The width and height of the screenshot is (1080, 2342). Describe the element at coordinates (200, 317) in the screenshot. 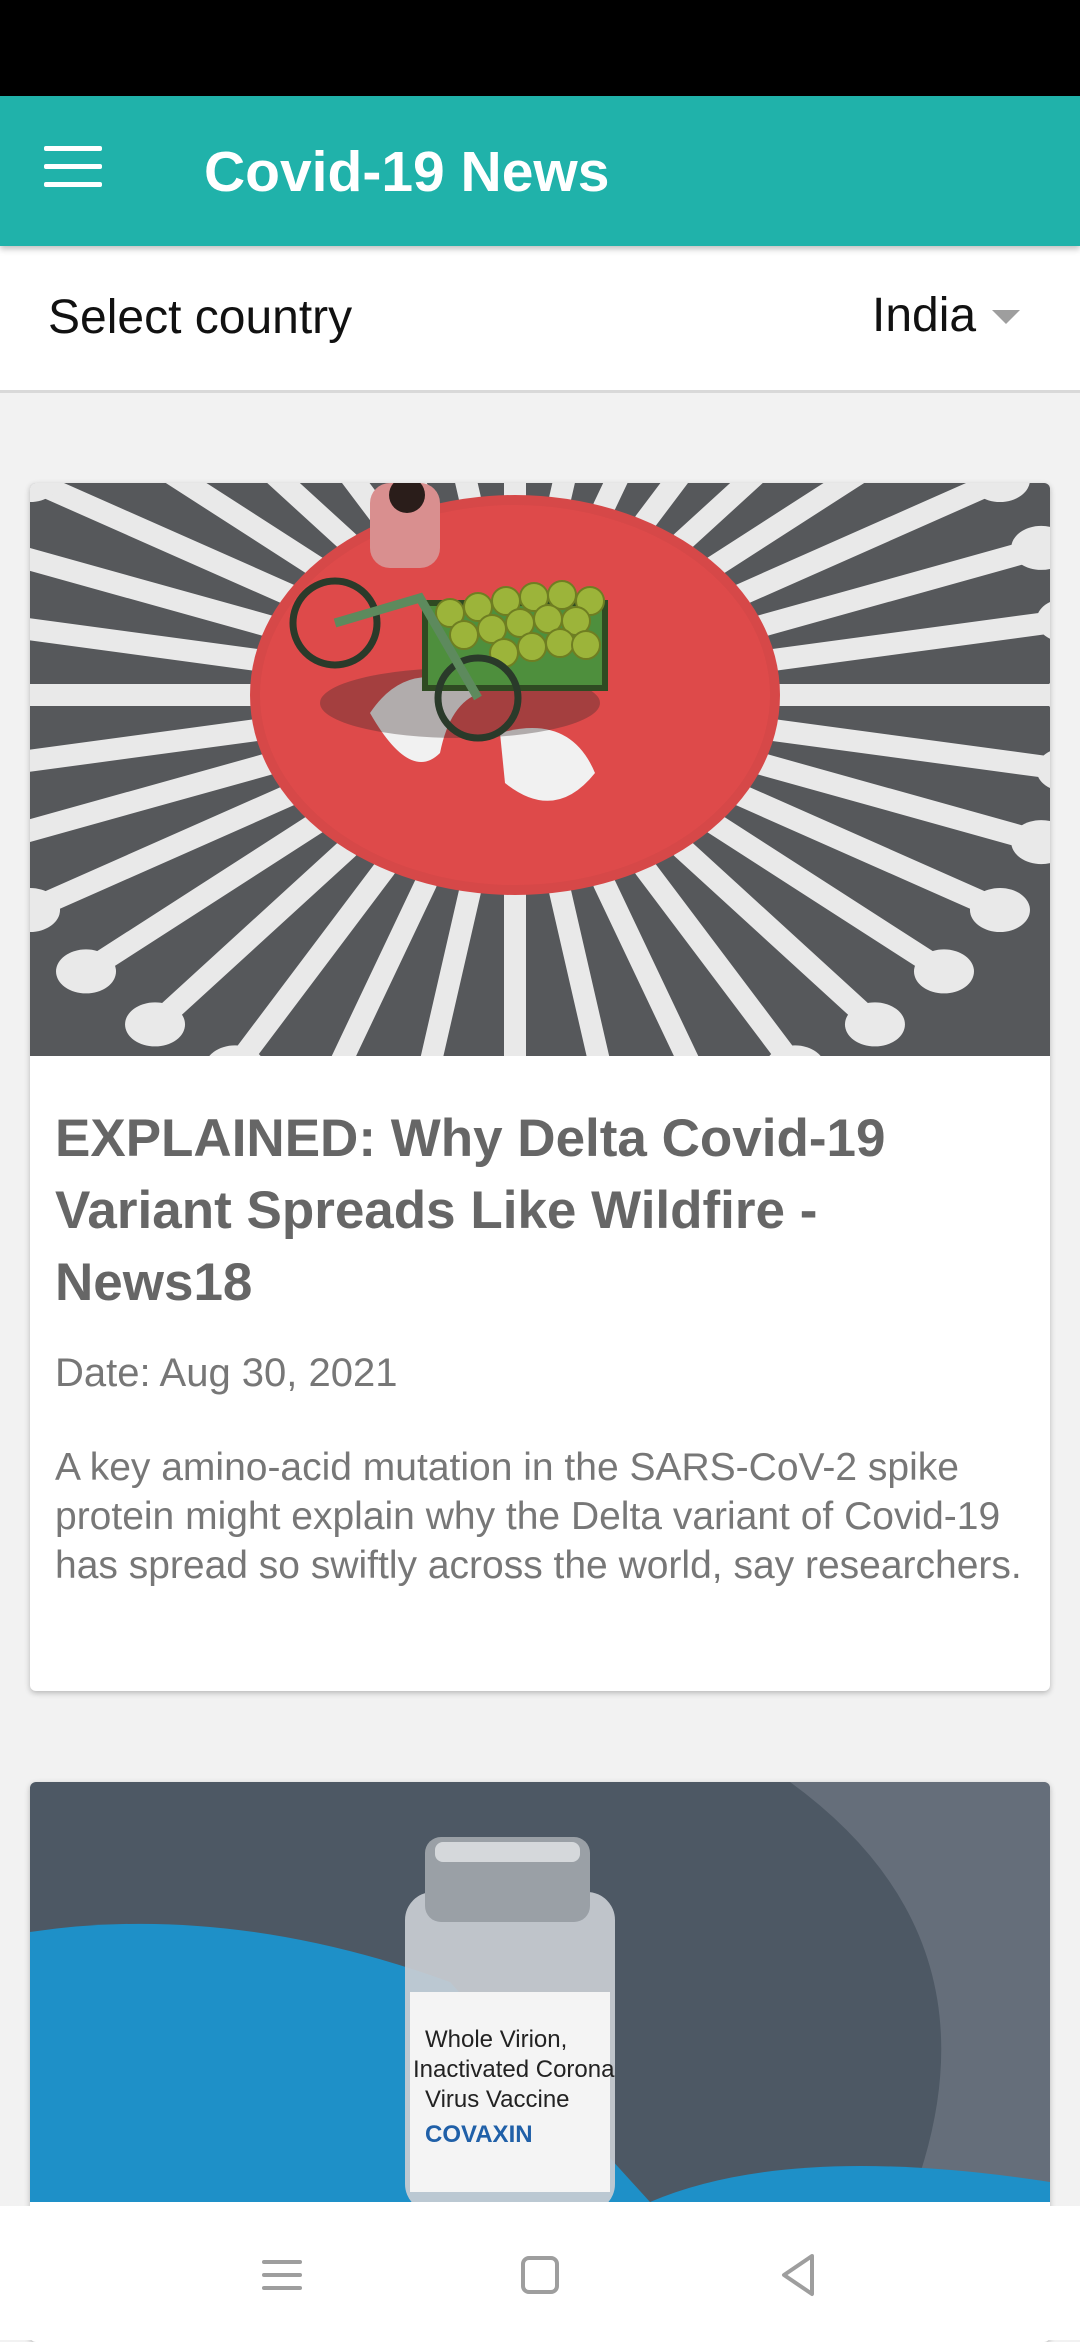

I see `country-label: Select country` at that location.